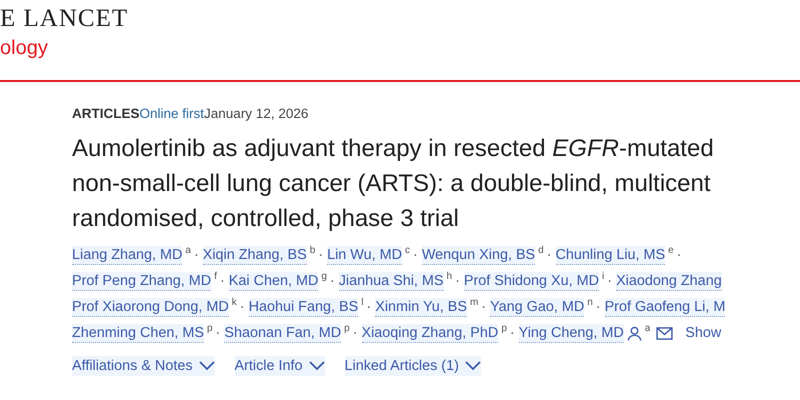 This screenshot has width=800, height=400. I want to click on author-link: Jianhua Shi, MS, so click(391, 281).